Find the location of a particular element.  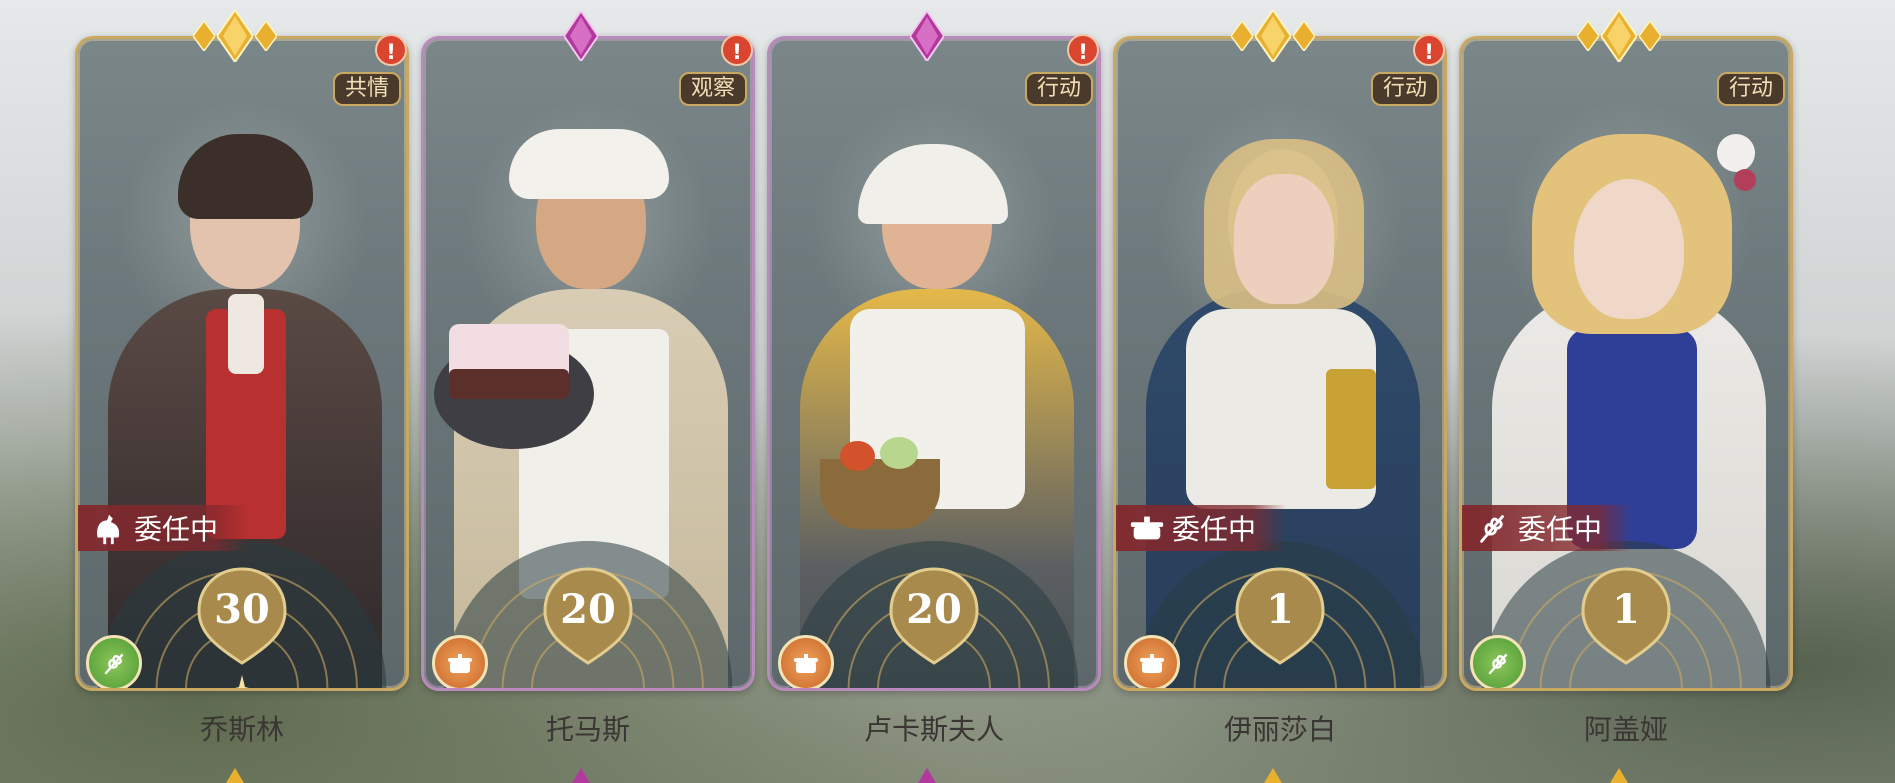

card-panel: 委任中 30 is located at coordinates (242, 363).